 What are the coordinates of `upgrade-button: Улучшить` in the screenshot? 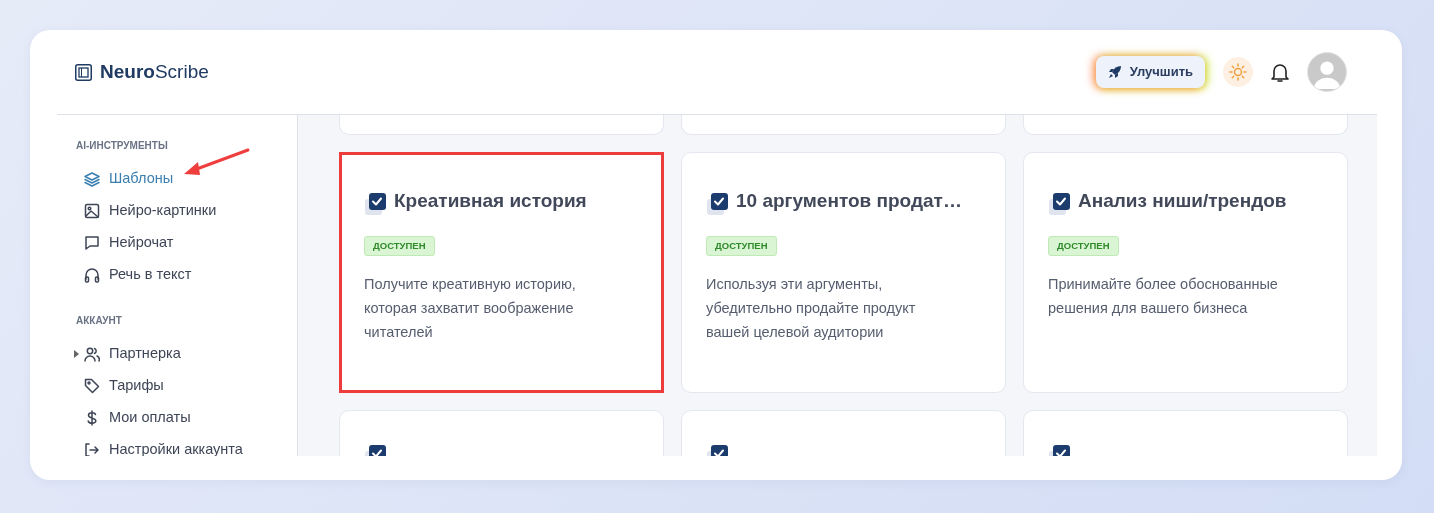 It's located at (1150, 72).